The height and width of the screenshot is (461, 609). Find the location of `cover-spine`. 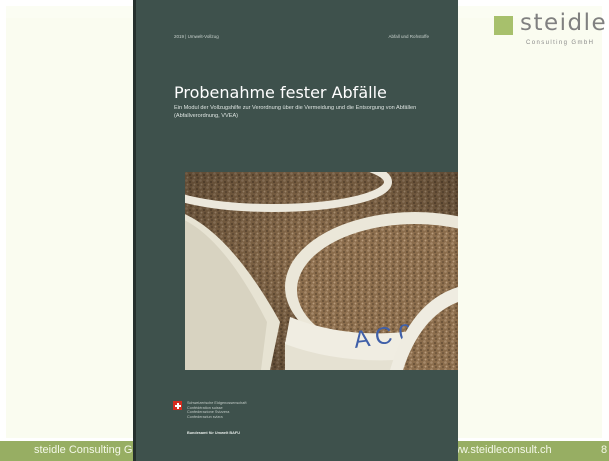

cover-spine is located at coordinates (134, 230).